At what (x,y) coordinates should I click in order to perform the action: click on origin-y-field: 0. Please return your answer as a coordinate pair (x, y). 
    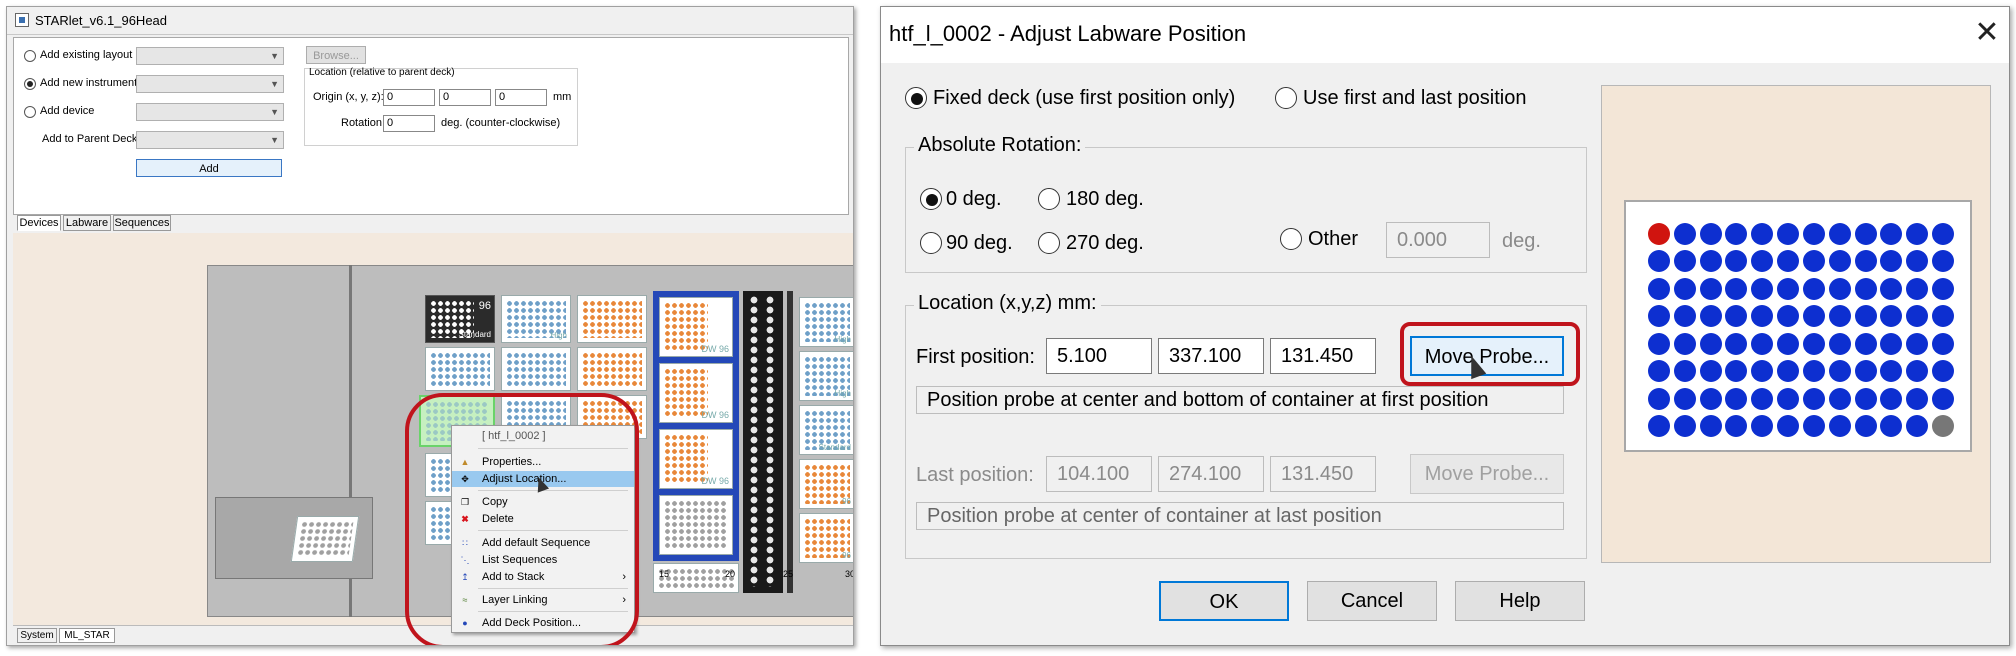
    Looking at the image, I should click on (465, 97).